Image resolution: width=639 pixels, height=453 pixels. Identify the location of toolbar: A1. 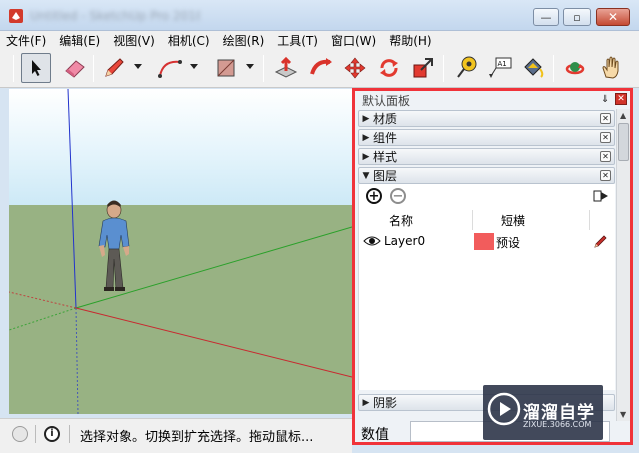
(319, 68).